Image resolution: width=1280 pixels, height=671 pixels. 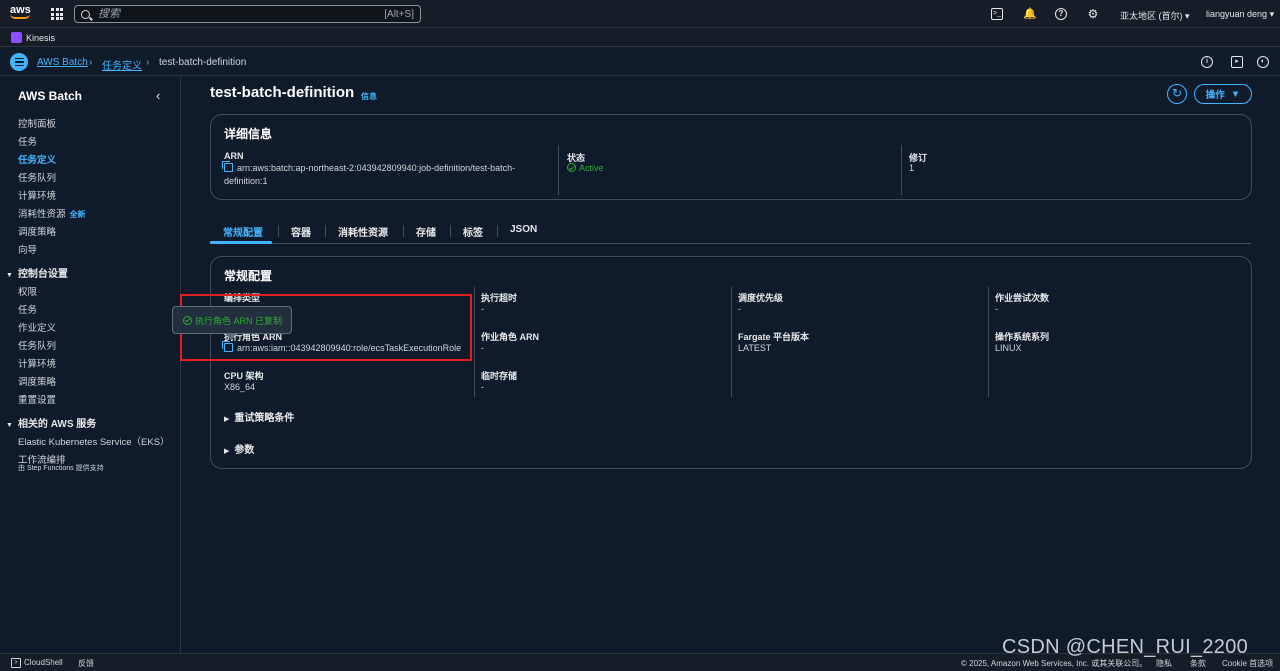 I want to click on sidebar-item-eks: Elastic Kubernetes Service（EKS）, so click(x=94, y=441).